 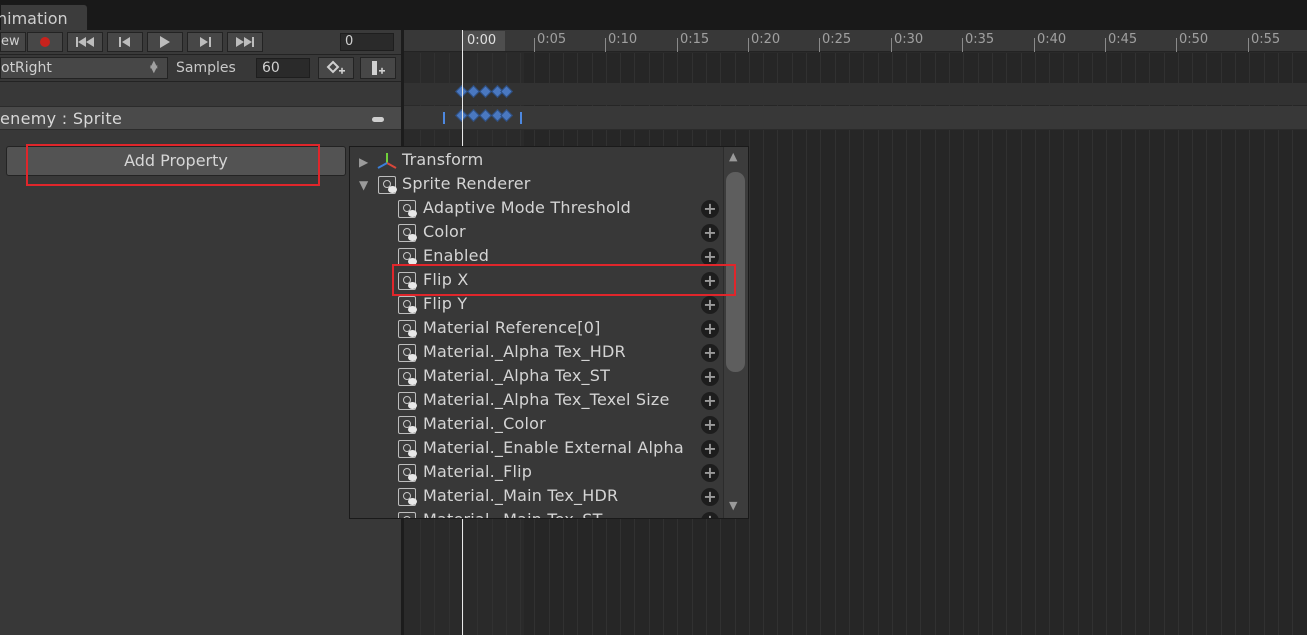 I want to click on highlight-box-flip-x, so click(x=564, y=280).